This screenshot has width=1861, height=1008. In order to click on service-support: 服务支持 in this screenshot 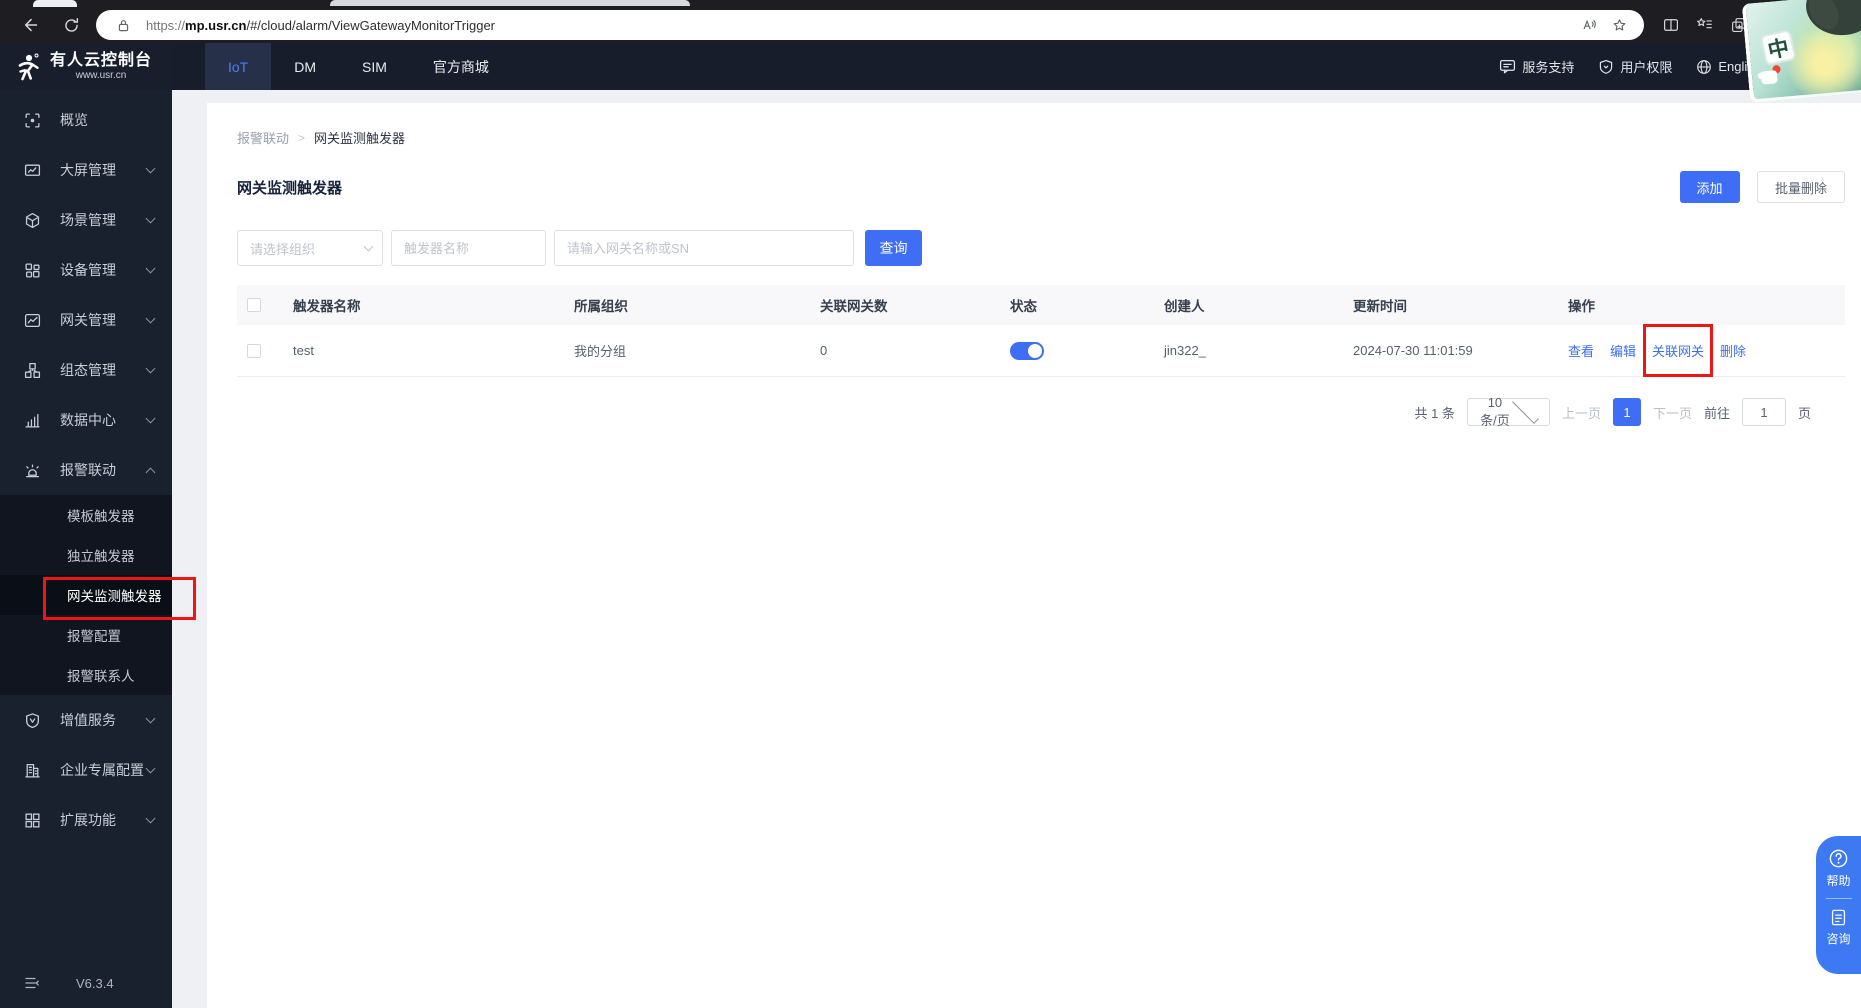, I will do `click(1536, 66)`.